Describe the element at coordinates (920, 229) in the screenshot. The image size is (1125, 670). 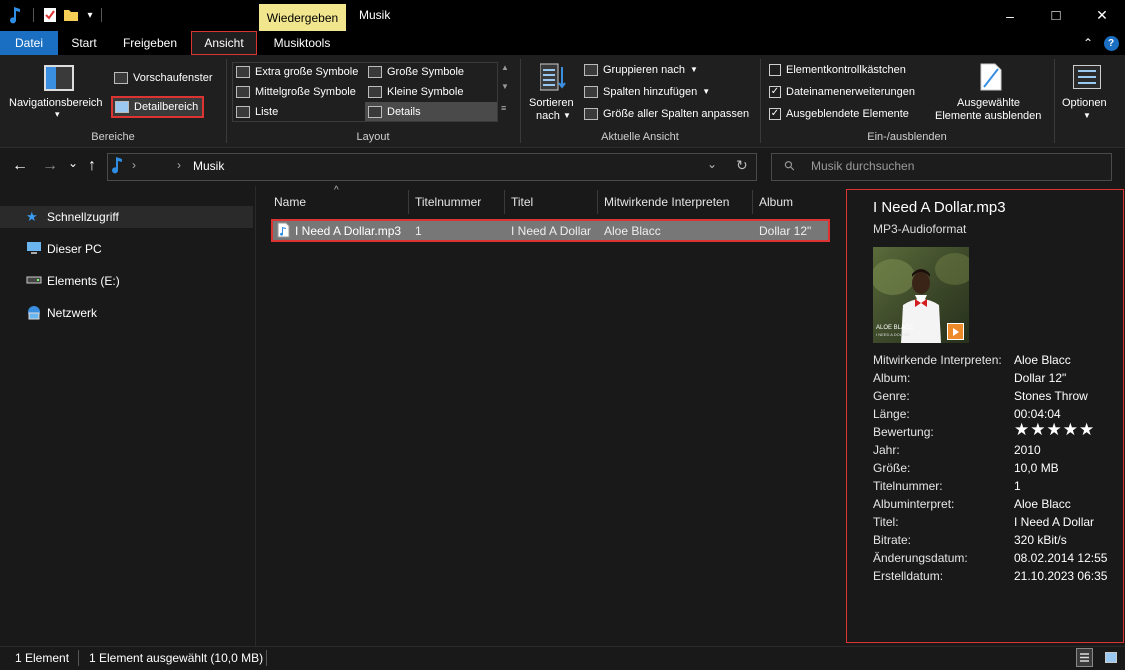
I see `details-filetype: MP3-Audioformat` at that location.